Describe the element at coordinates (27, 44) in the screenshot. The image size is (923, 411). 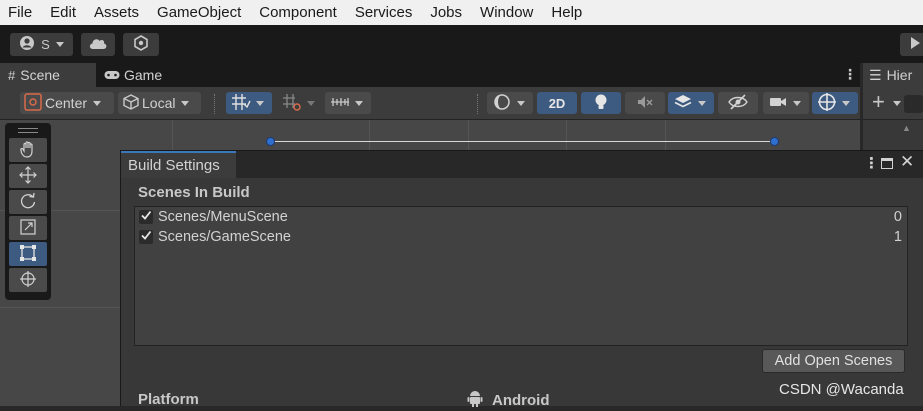
I see `account-icon` at that location.